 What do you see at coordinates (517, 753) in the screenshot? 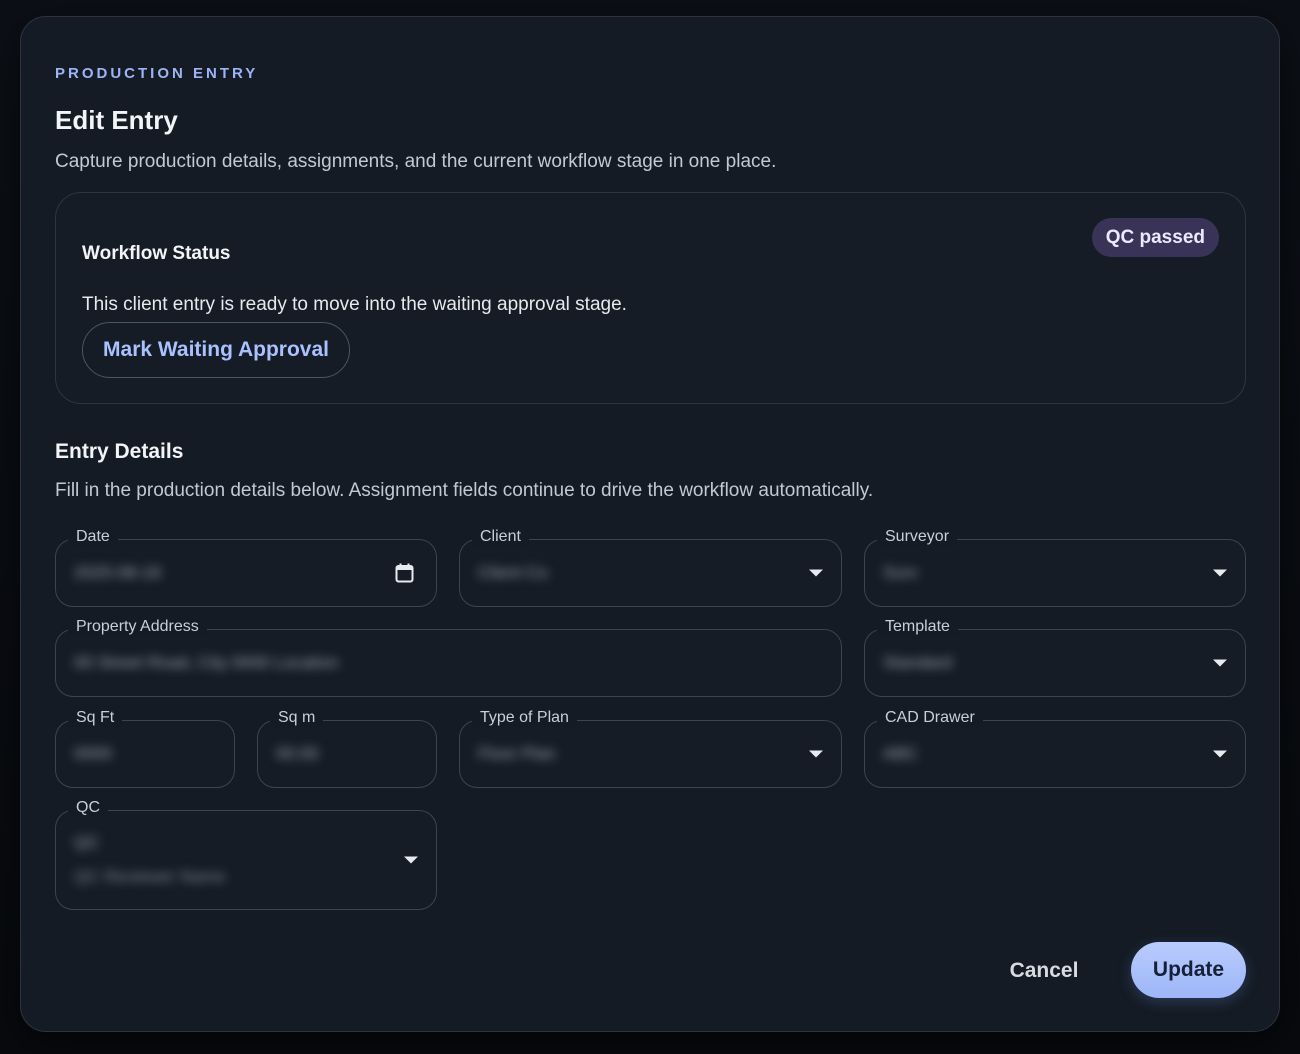
I see `type-of-plan-value: Floor Plan` at bounding box center [517, 753].